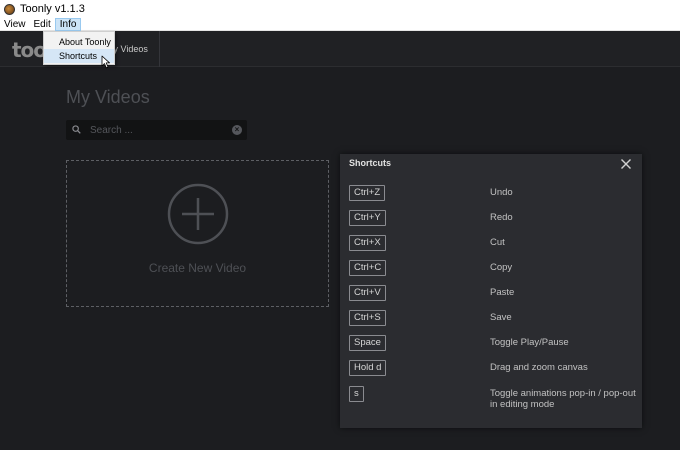  What do you see at coordinates (340, 24) in the screenshot?
I see `menu-bar: View Edit Info` at bounding box center [340, 24].